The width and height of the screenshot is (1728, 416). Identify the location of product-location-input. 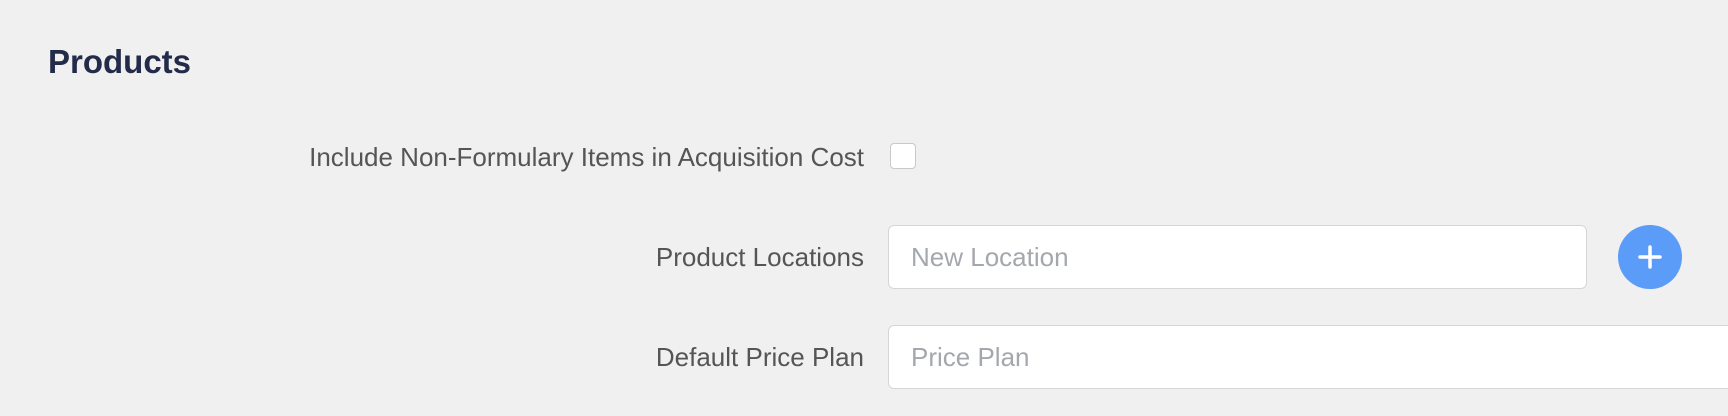
(1237, 257).